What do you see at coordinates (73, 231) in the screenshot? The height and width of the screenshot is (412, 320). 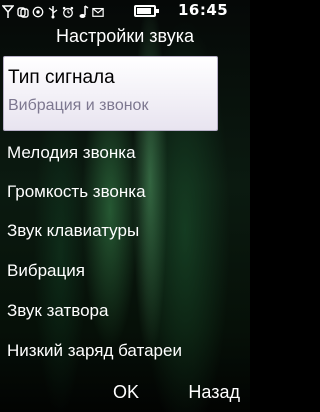 I see `menu-item-key-sound: Звук клавиатуры` at bounding box center [73, 231].